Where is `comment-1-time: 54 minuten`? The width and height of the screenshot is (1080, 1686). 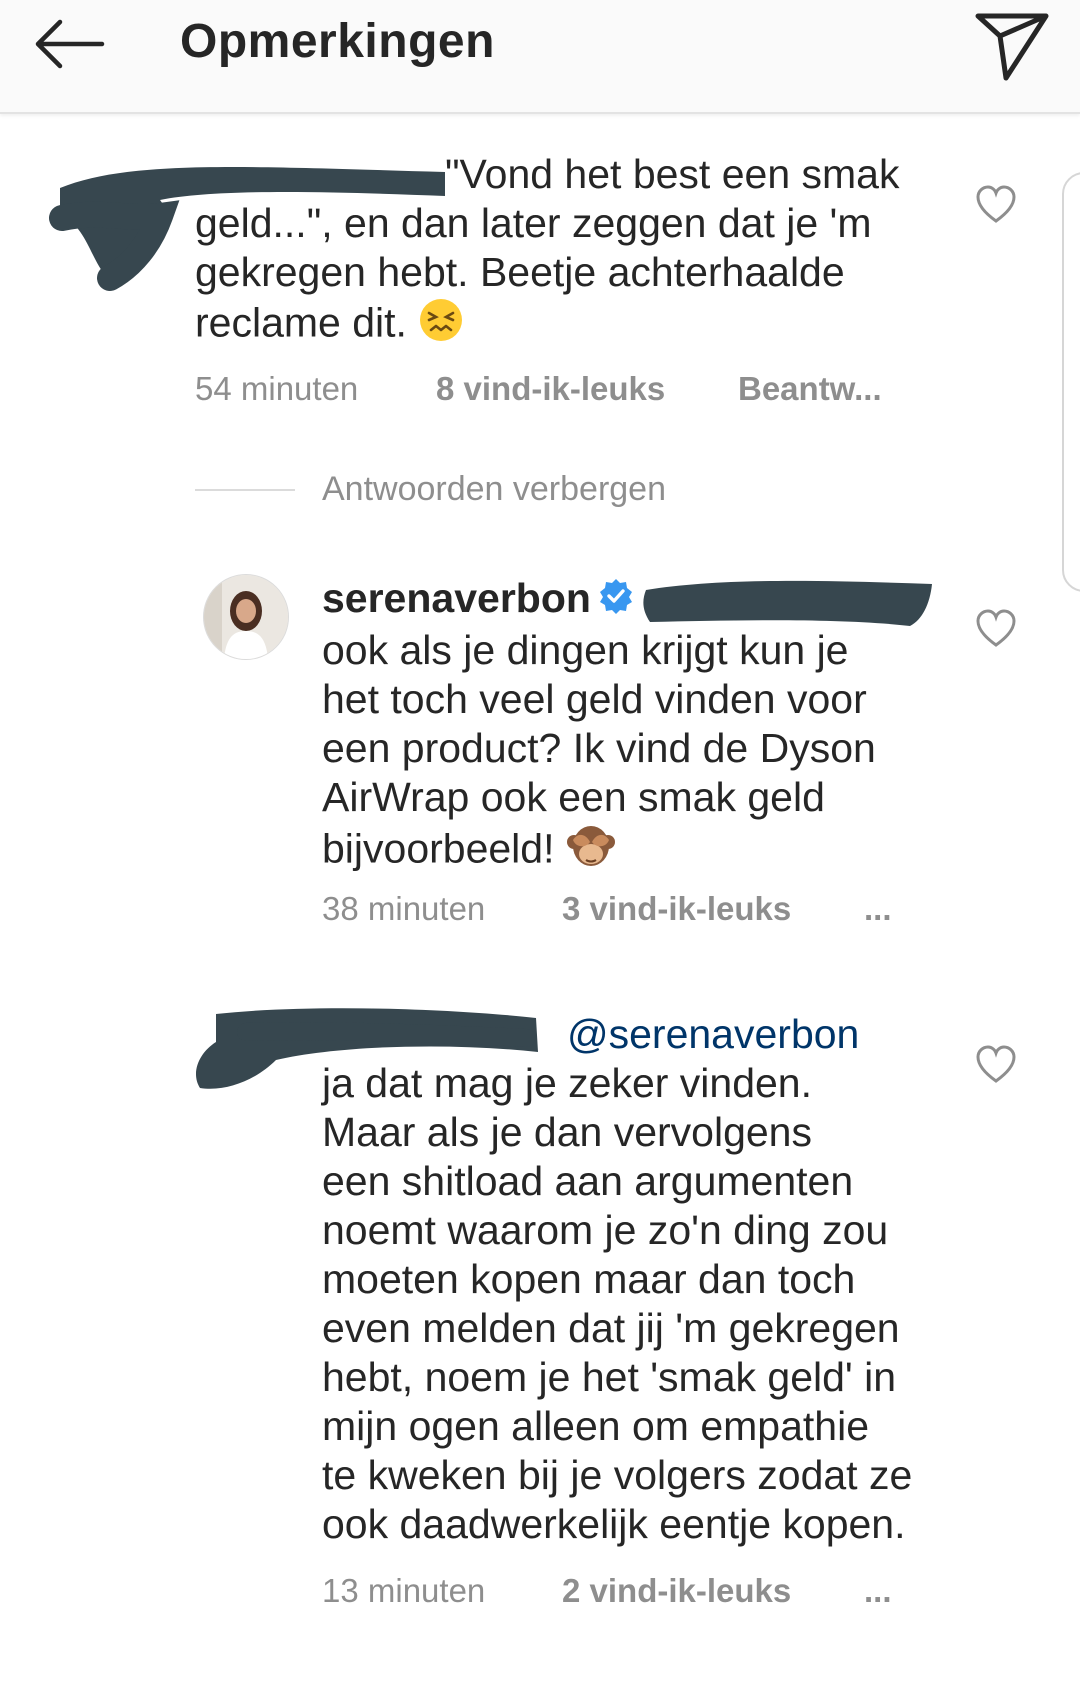
comment-1-time: 54 minuten is located at coordinates (277, 388).